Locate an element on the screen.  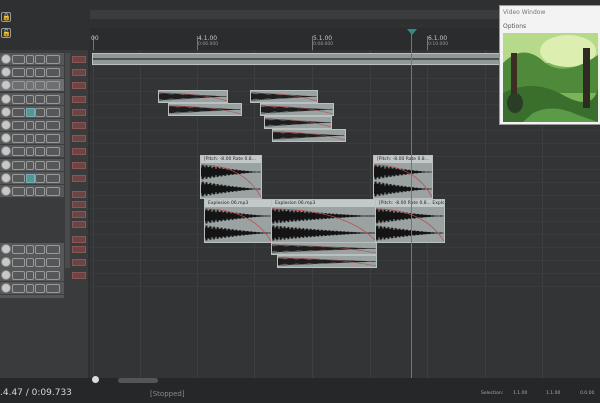
selection-length: 0.0.00 is located at coordinates (587, 393).